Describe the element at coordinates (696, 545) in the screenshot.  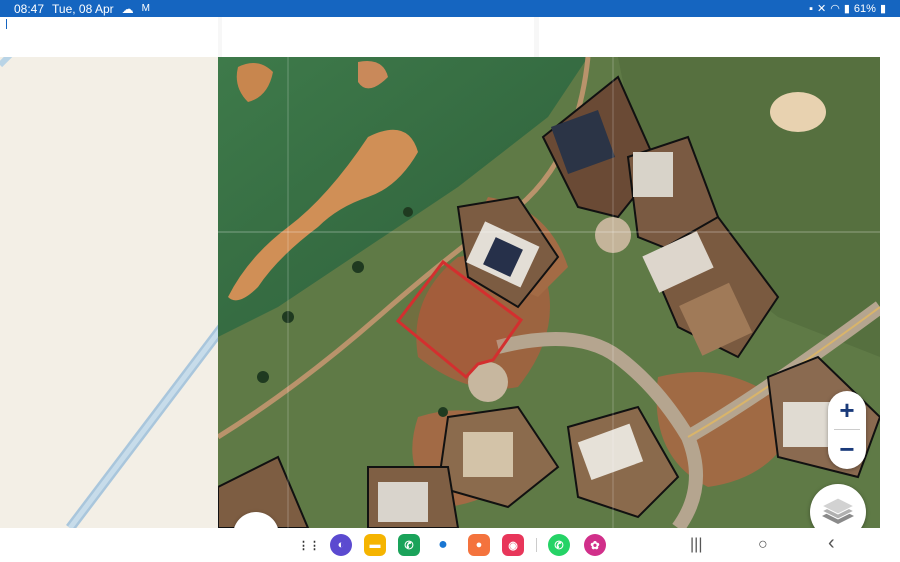
I see `recents-button: |||` at that location.